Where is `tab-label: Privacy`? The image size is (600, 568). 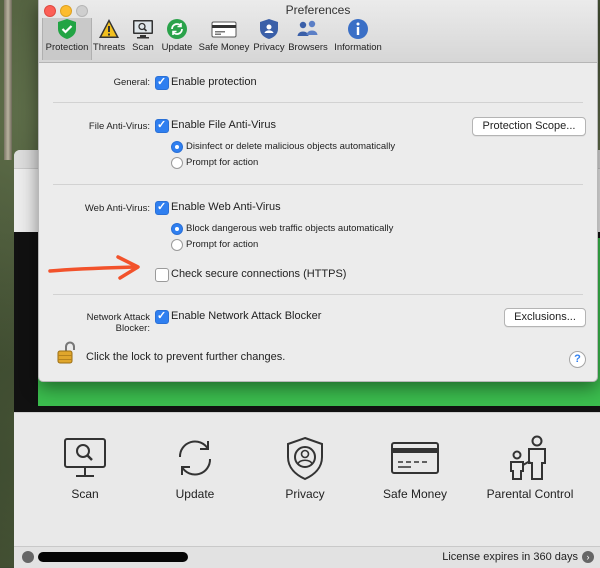 tab-label: Privacy is located at coordinates (269, 47).